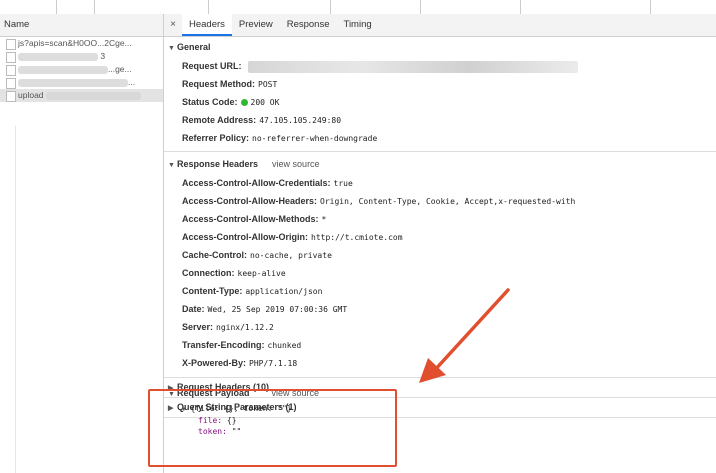 The width and height of the screenshot is (716, 473). I want to click on status-code-row: Status Code: 200 OK, so click(231, 102).